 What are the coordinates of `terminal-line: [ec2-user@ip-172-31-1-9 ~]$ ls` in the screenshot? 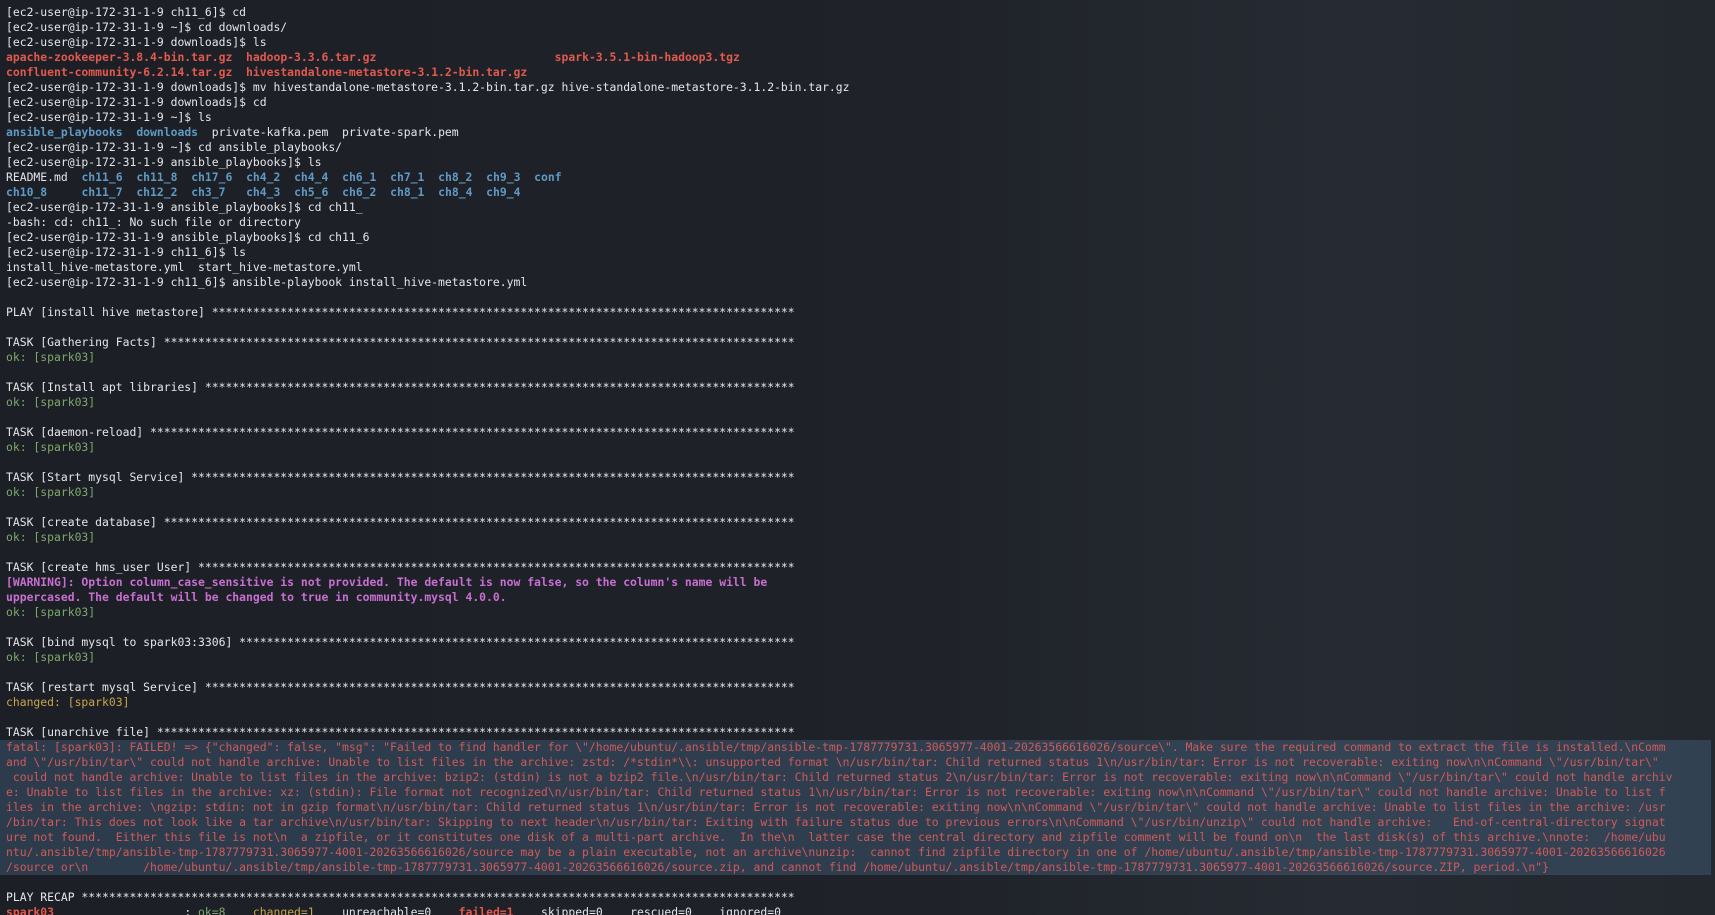 It's located at (109, 117).